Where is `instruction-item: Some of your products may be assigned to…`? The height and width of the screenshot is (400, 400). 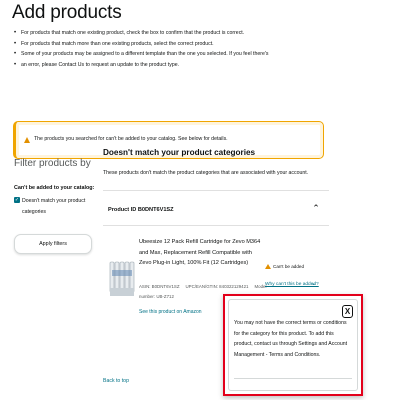
instruction-item: Some of your products may be assigned to… is located at coordinates (200, 54).